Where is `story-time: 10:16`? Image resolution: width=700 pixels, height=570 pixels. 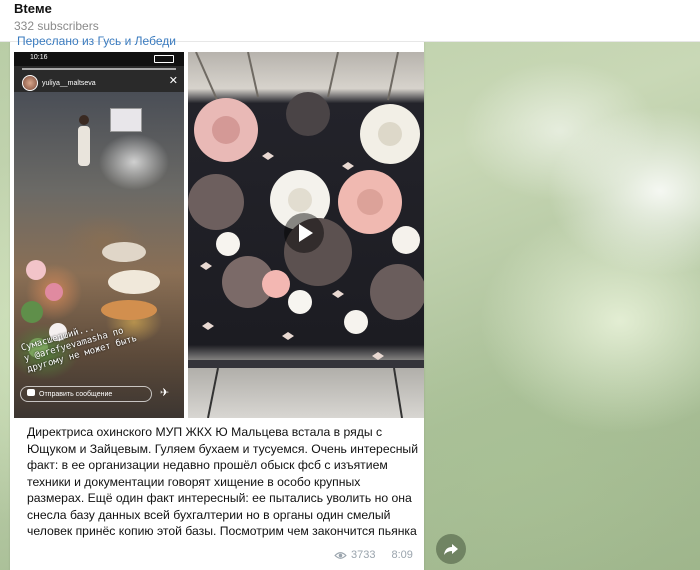 story-time: 10:16 is located at coordinates (39, 57).